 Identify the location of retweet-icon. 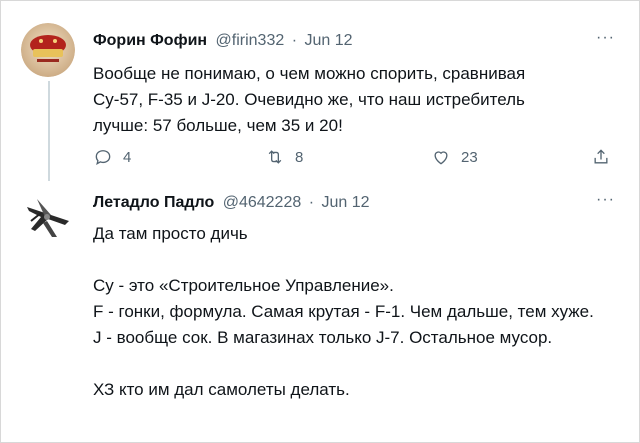
(275, 157).